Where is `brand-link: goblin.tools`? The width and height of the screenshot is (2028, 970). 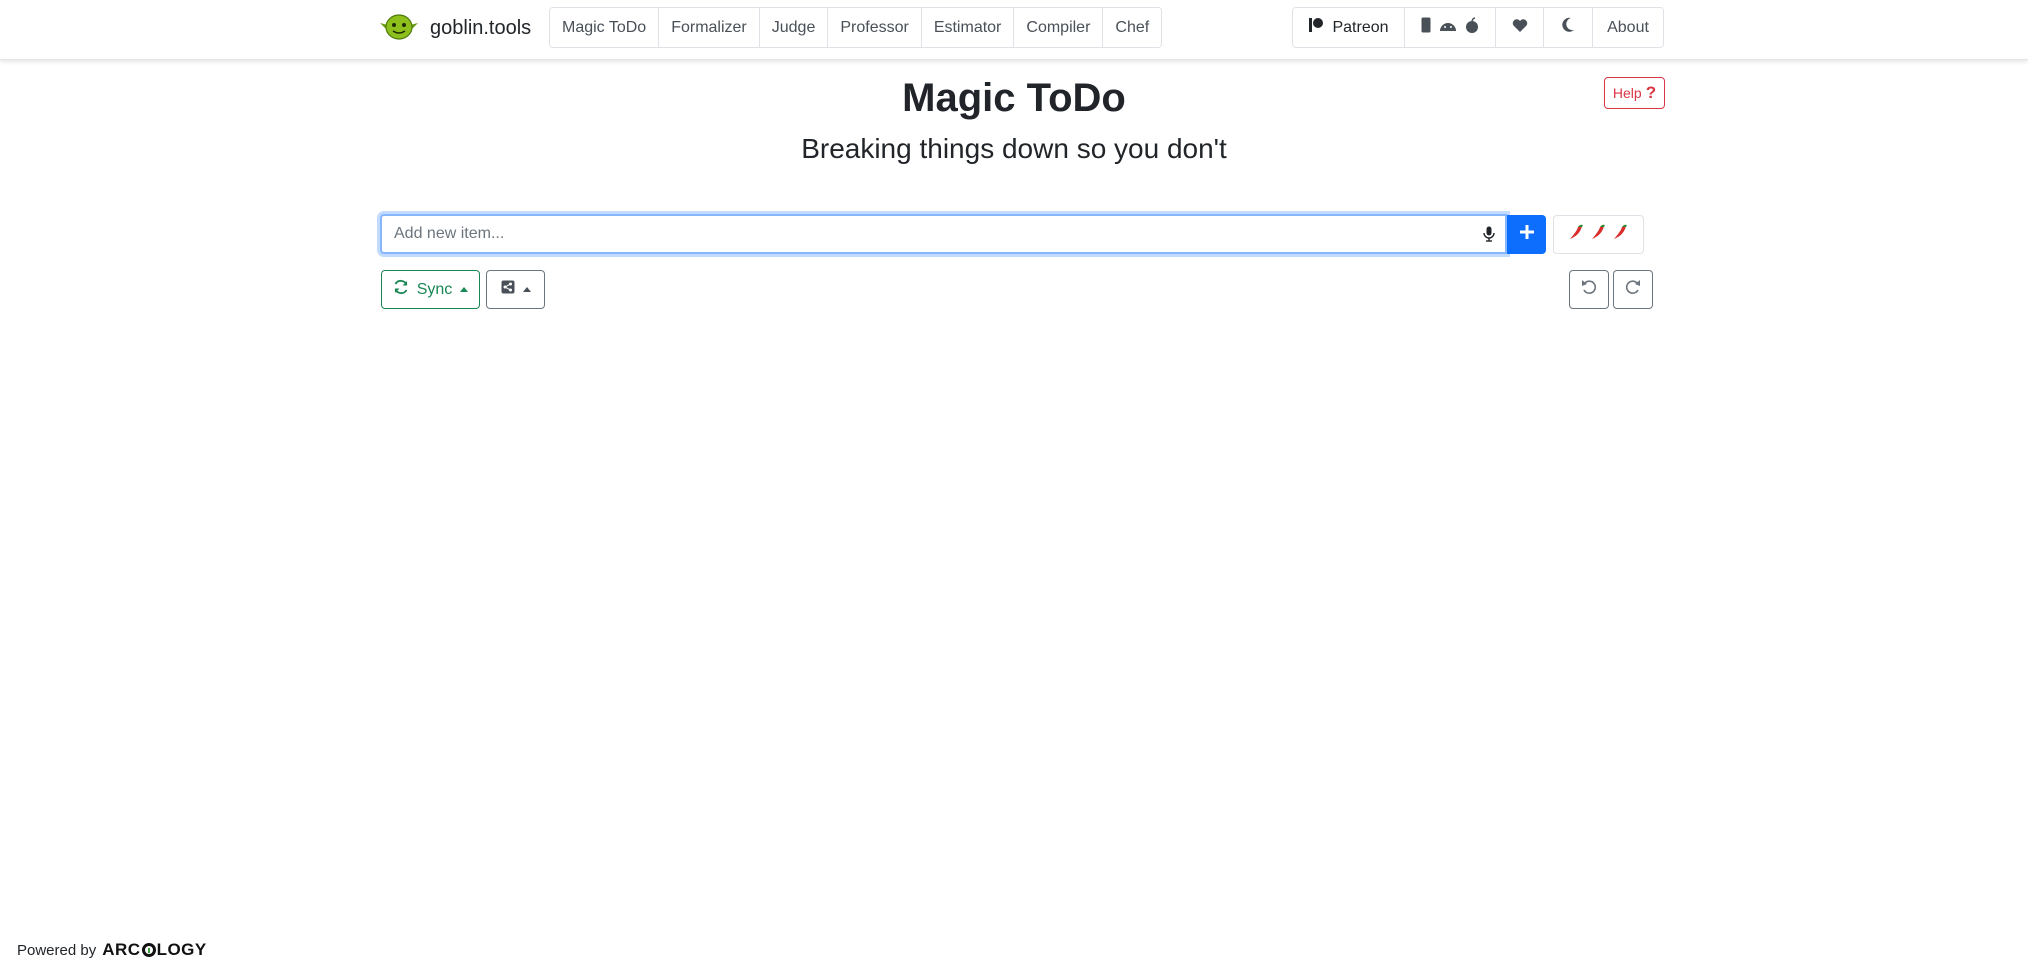 brand-link: goblin.tools is located at coordinates (454, 28).